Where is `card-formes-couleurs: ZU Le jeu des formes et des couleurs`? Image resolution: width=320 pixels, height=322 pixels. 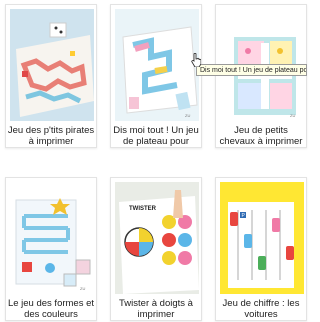 card-formes-couleurs: ZU Le jeu des formes et des couleurs is located at coordinates (51, 249).